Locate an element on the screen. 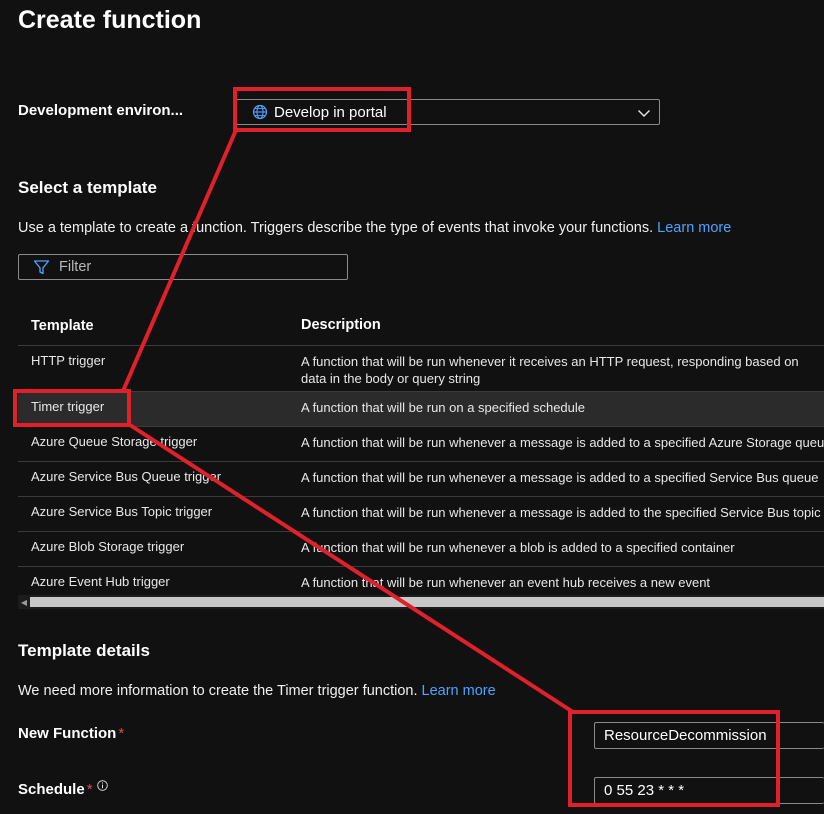 The width and height of the screenshot is (824, 814). template-learn-more-link: Learn more is located at coordinates (694, 228).